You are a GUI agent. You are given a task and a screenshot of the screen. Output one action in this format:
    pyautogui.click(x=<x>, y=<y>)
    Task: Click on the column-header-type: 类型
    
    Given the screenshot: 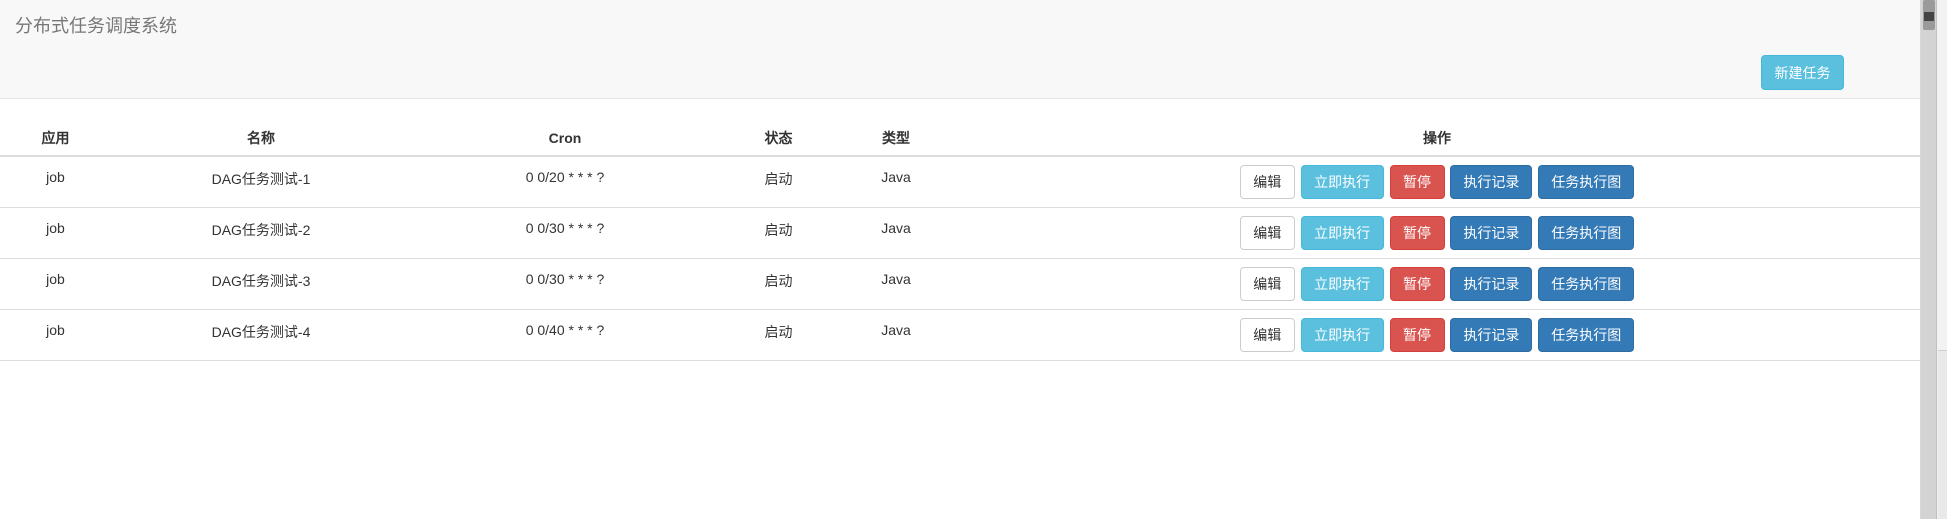 What is the action you would take?
    pyautogui.click(x=896, y=139)
    